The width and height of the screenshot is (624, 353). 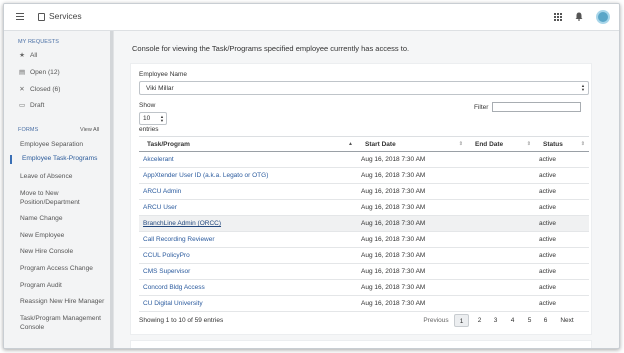 I want to click on sidebar-form-leave-of-absence: Leave of Absence, so click(x=46, y=177).